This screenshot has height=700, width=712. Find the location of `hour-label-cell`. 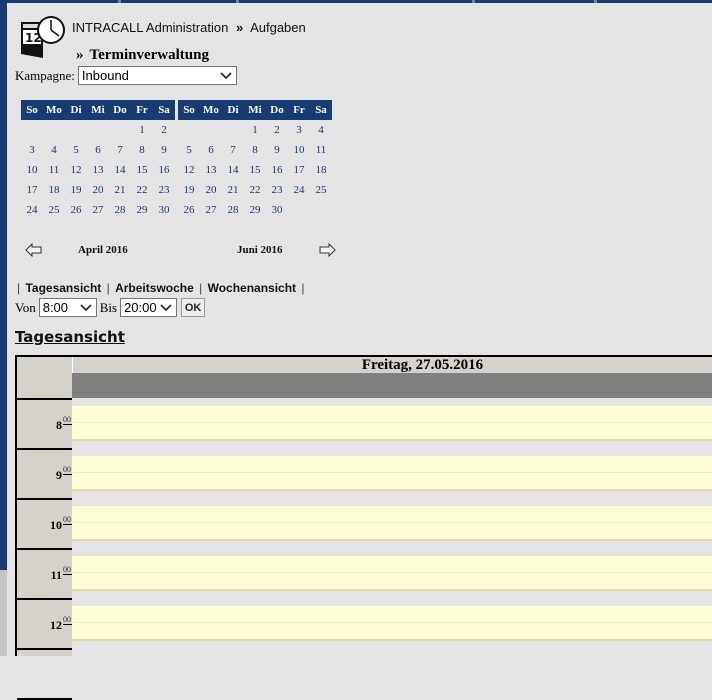

hour-label-cell is located at coordinates (44, 675).